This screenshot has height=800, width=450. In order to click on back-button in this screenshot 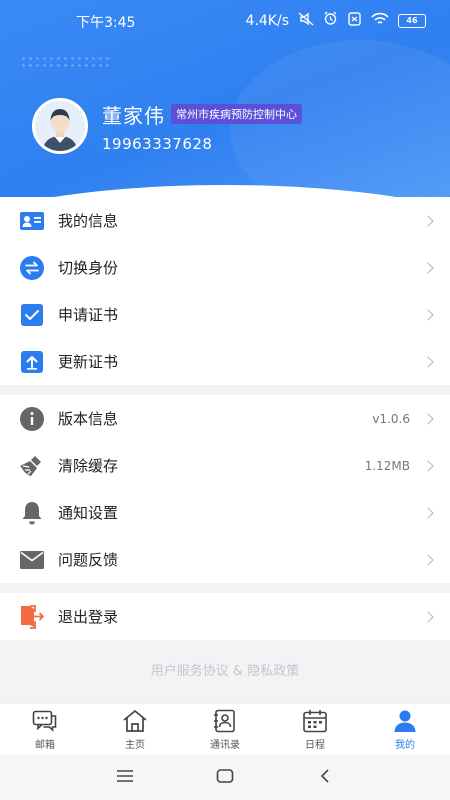, I will do `click(325, 777)`.